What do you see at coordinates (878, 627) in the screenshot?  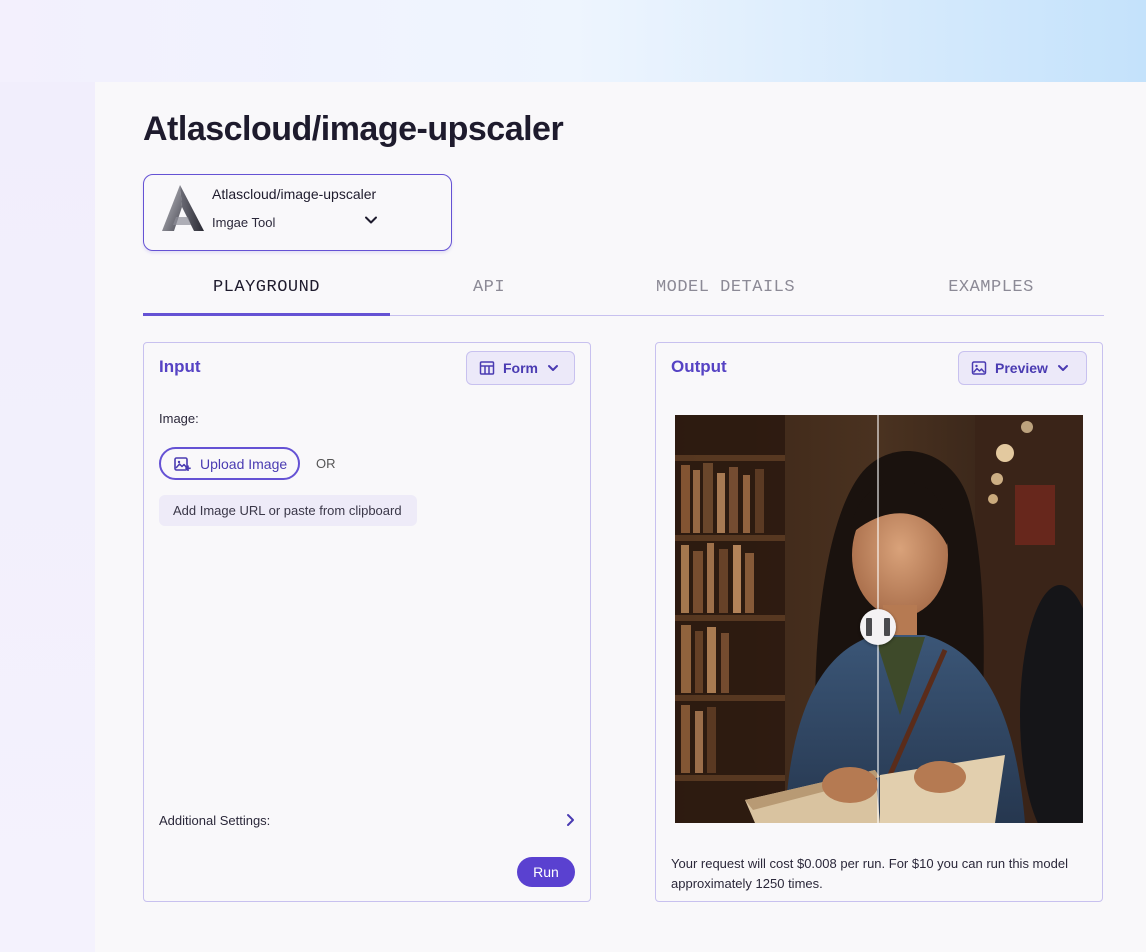 I see `compare-slider-handle` at bounding box center [878, 627].